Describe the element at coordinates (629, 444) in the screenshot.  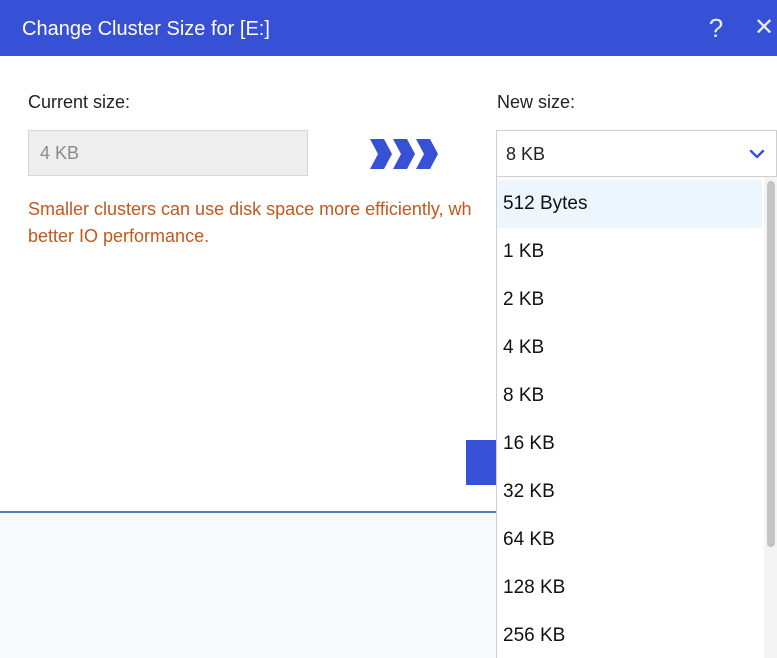
I see `option-16-kb: 16 KB` at that location.